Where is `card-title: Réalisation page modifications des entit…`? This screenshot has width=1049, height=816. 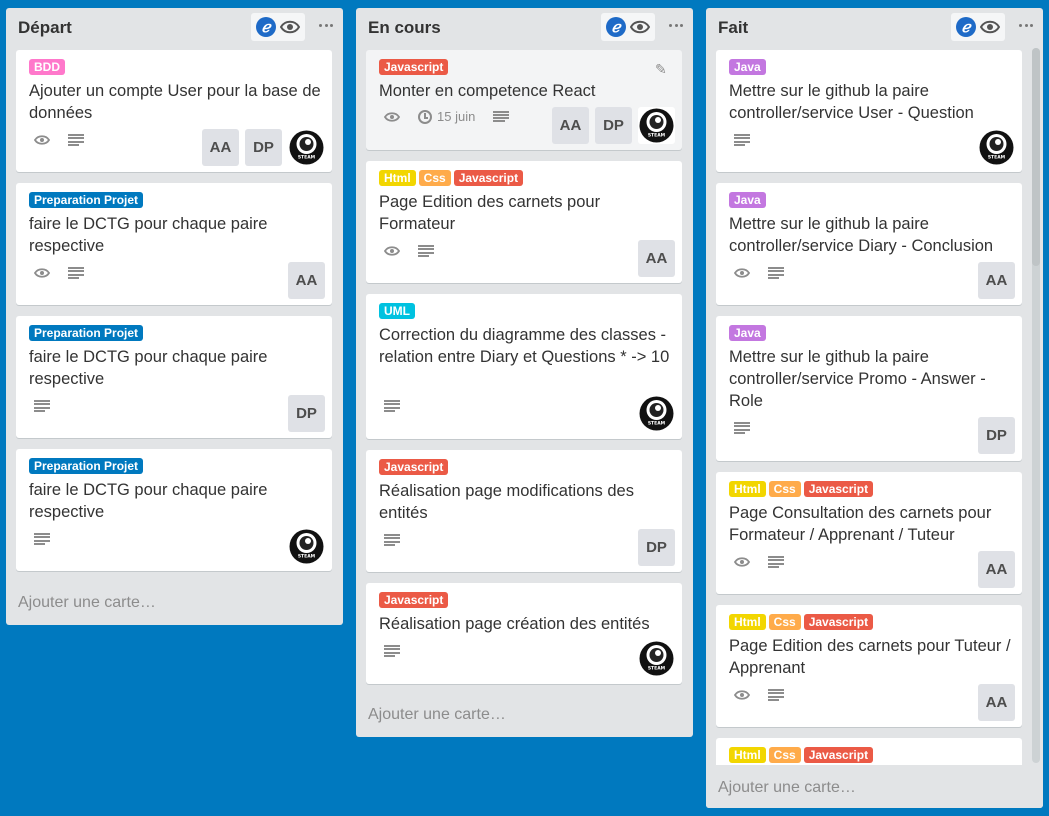
card-title: Réalisation page modifications des entit… is located at coordinates (506, 502).